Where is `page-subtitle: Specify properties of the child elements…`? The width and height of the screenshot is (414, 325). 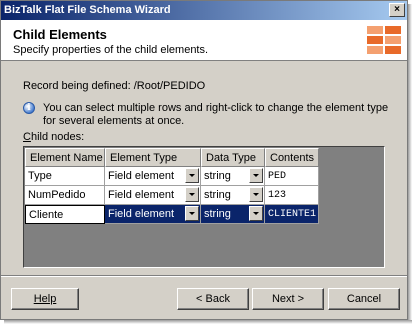
page-subtitle: Specify properties of the child elements… is located at coordinates (111, 50).